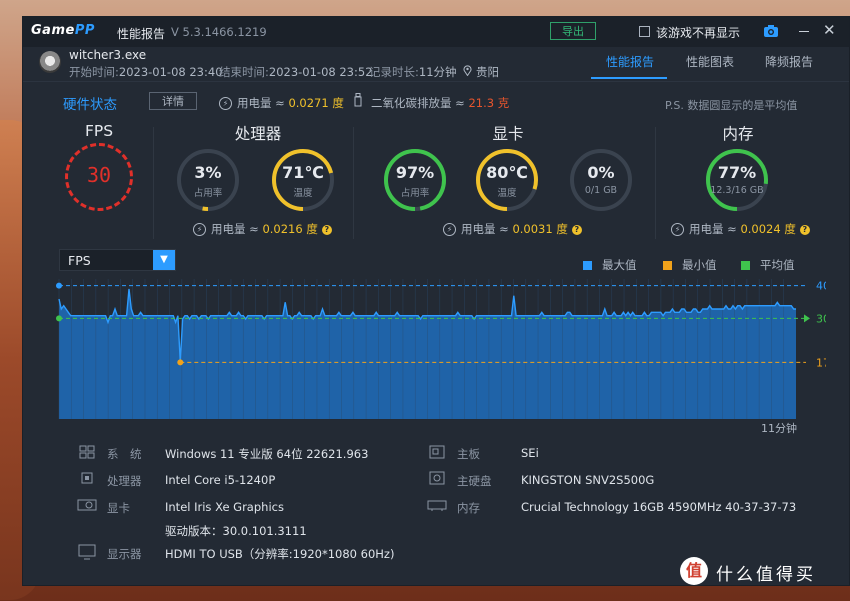 Image resolution: width=850 pixels, height=601 pixels. I want to click on fps-title: FPS, so click(99, 131).